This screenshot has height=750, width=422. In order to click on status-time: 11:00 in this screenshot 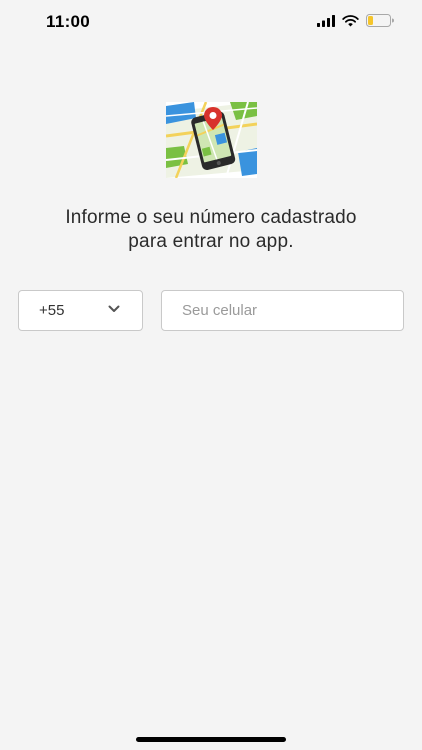, I will do `click(68, 21)`.